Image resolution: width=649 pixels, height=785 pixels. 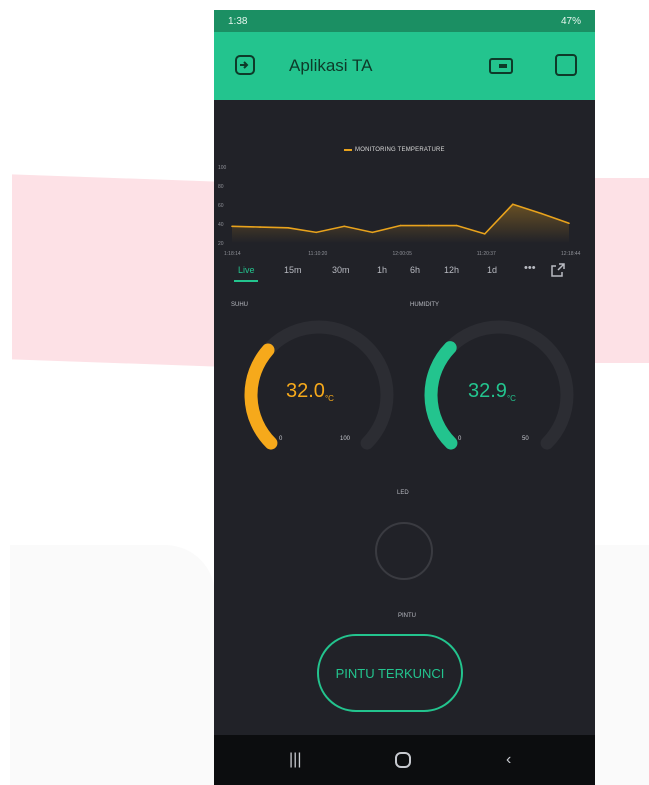 I want to click on y-tick-label: 20, so click(x=221, y=244).